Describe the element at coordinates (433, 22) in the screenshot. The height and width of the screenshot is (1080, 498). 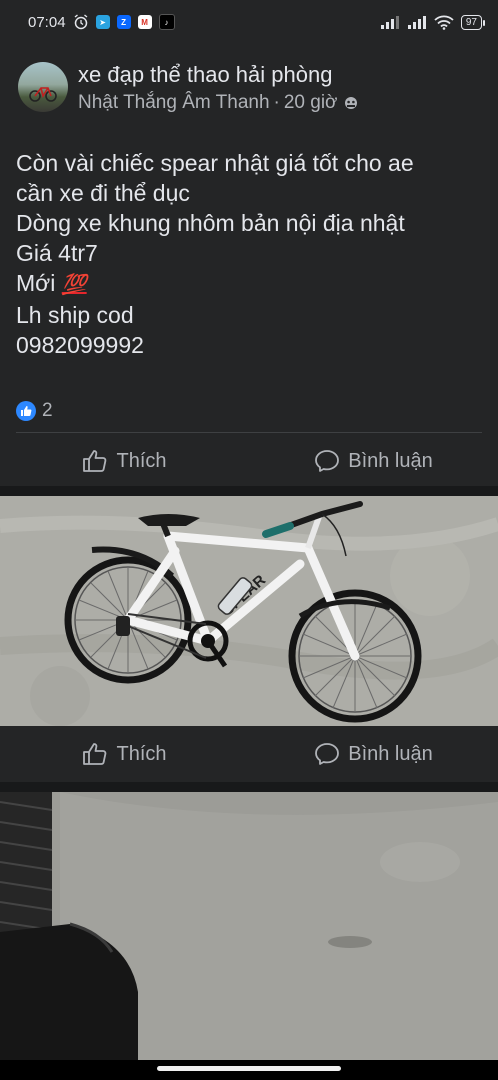
I see `status-right: 97` at that location.